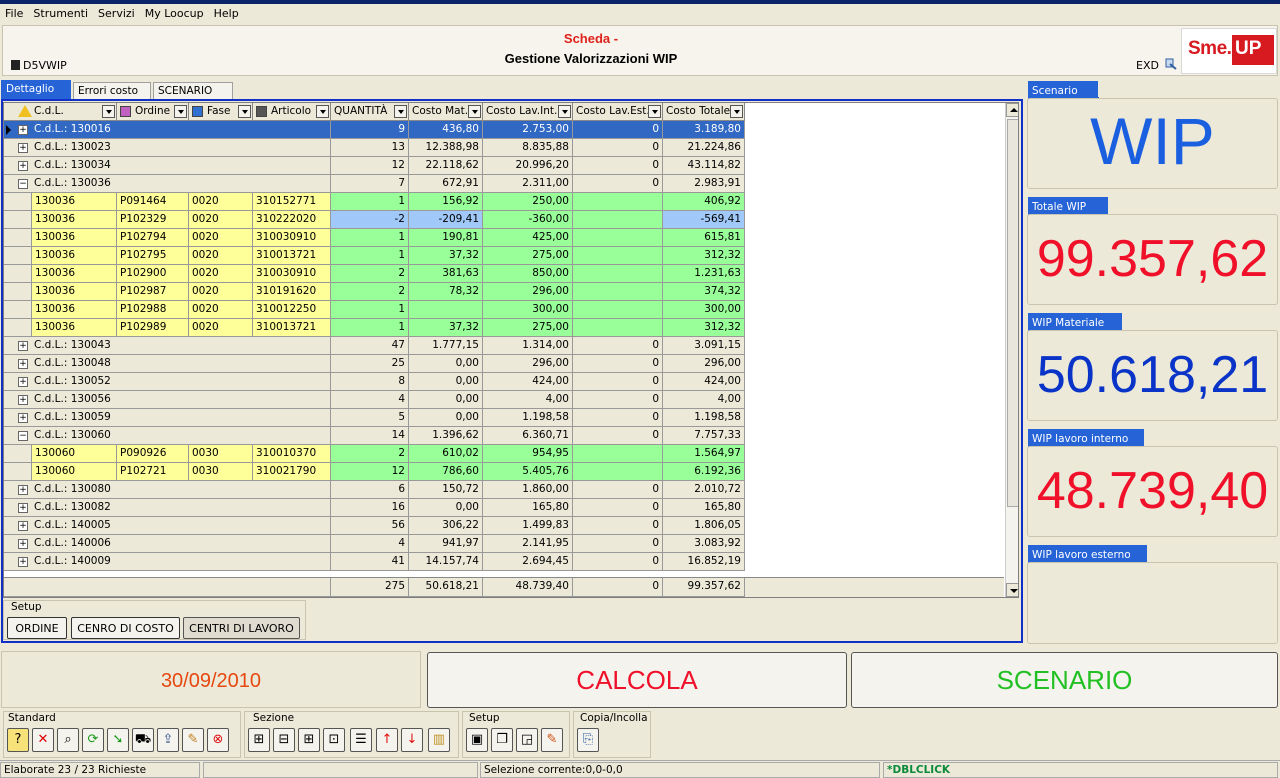 This screenshot has height=778, width=1280. Describe the element at coordinates (284, 740) in the screenshot. I see `collapse-icon: ⊟` at that location.